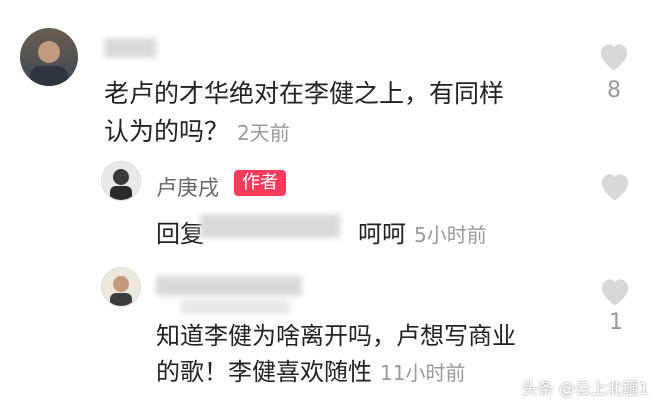 The width and height of the screenshot is (659, 407). What do you see at coordinates (187, 187) in the screenshot?
I see `author-name: 卢庚戌` at bounding box center [187, 187].